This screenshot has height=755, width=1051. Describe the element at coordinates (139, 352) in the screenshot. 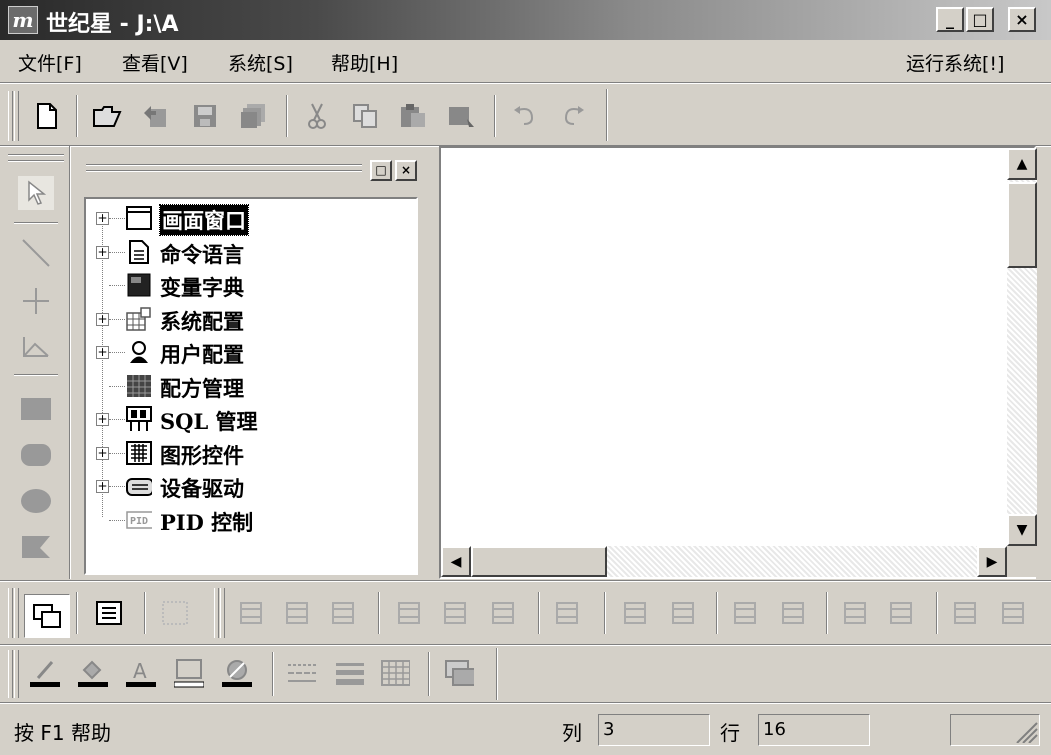

I see `user-icon` at that location.